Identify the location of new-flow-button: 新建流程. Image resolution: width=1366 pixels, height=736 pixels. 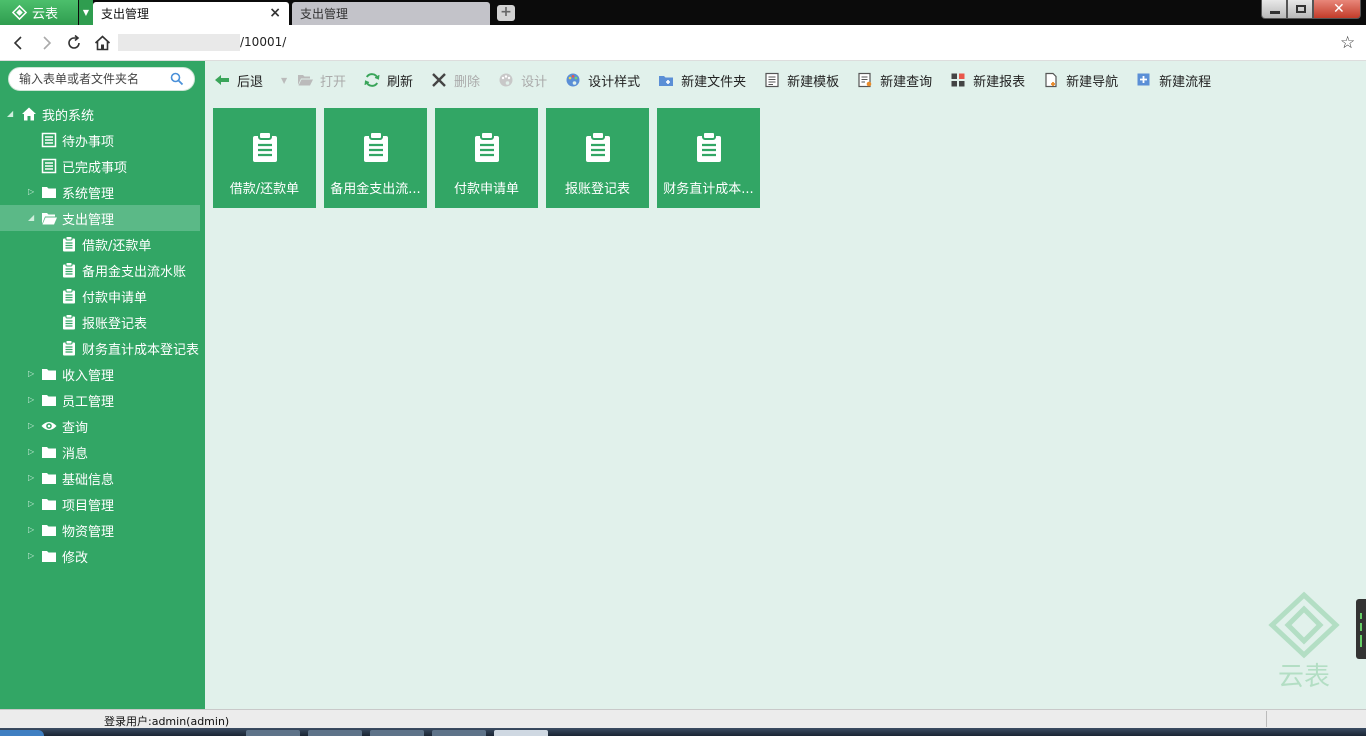
(1177, 80).